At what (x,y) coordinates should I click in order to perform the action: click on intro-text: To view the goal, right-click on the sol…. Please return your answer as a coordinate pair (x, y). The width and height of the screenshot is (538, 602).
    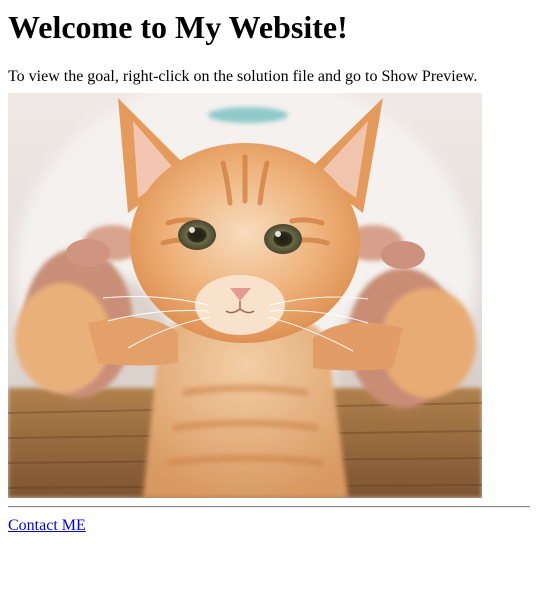
    Looking at the image, I should click on (243, 76).